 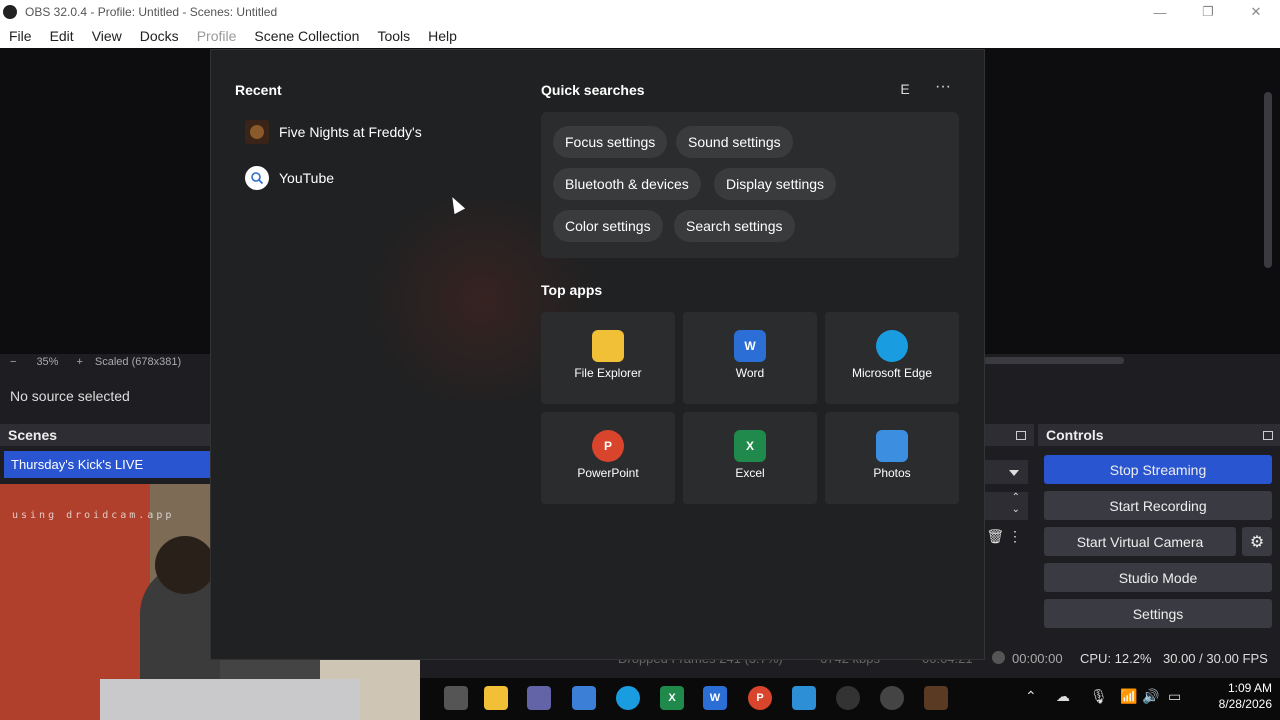 What do you see at coordinates (734, 226) in the screenshot?
I see `quick-search-search: Search settings` at bounding box center [734, 226].